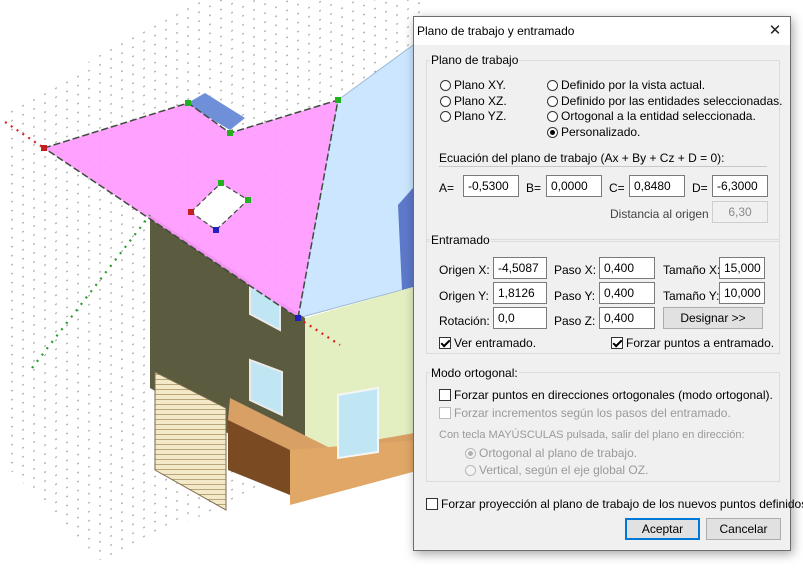  I want to click on radio-plane-yz: Plano YZ., so click(473, 116).